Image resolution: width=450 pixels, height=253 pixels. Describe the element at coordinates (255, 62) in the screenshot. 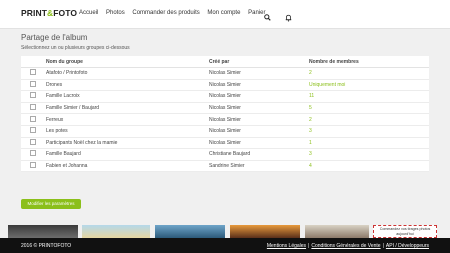

I see `header-created-by: Créé par` at that location.